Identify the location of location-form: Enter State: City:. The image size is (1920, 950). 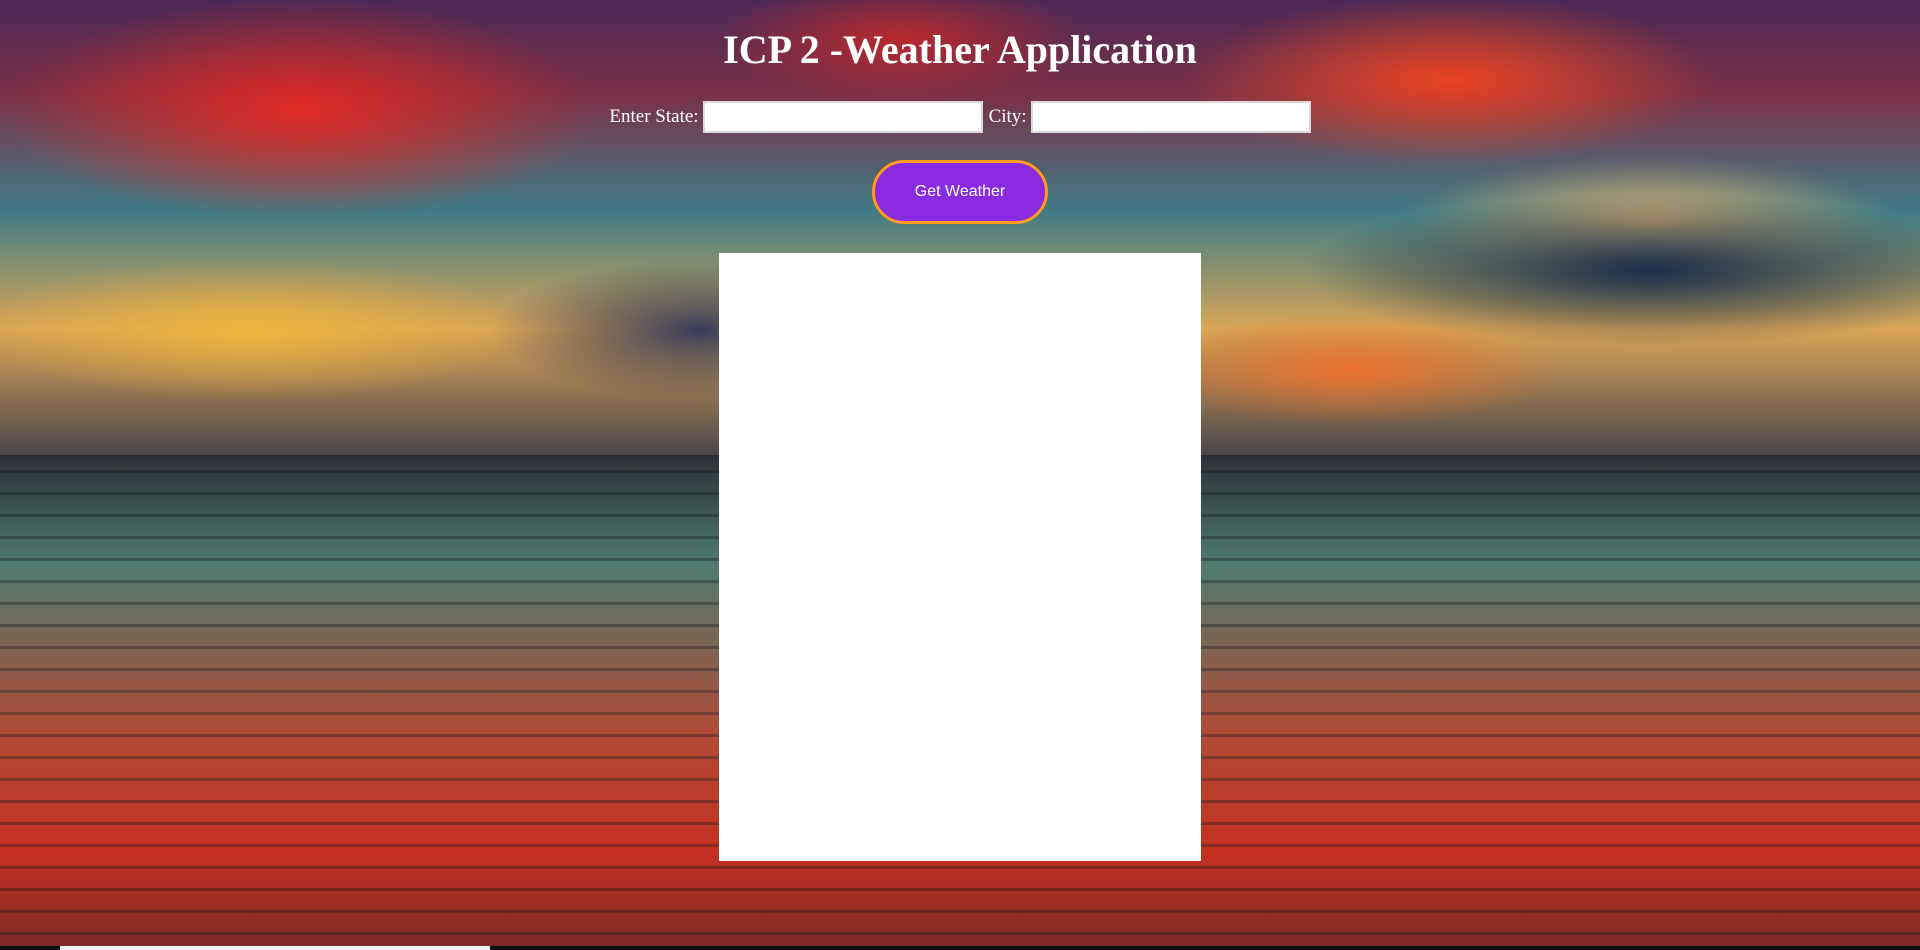
(960, 117).